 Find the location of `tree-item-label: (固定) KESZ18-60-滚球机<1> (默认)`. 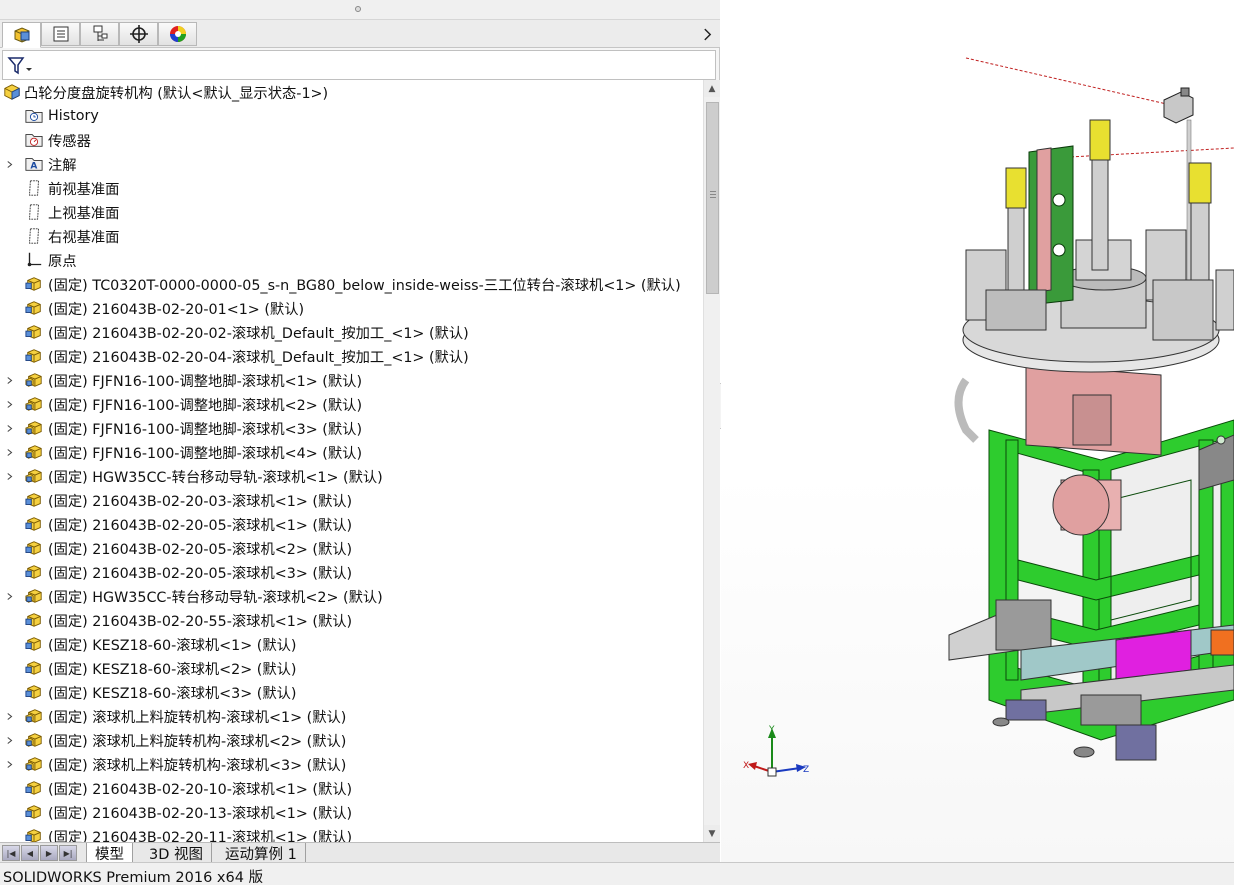

tree-item-label: (固定) KESZ18-60-滚球机<1> (默认) is located at coordinates (172, 645).